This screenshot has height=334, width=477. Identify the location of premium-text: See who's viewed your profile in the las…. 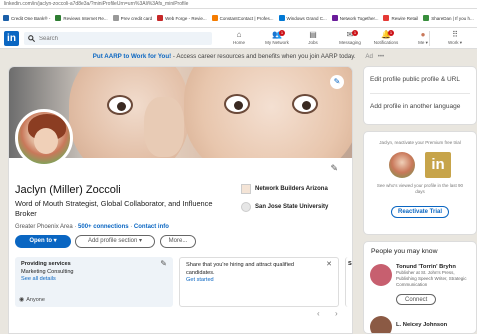
(420, 188).